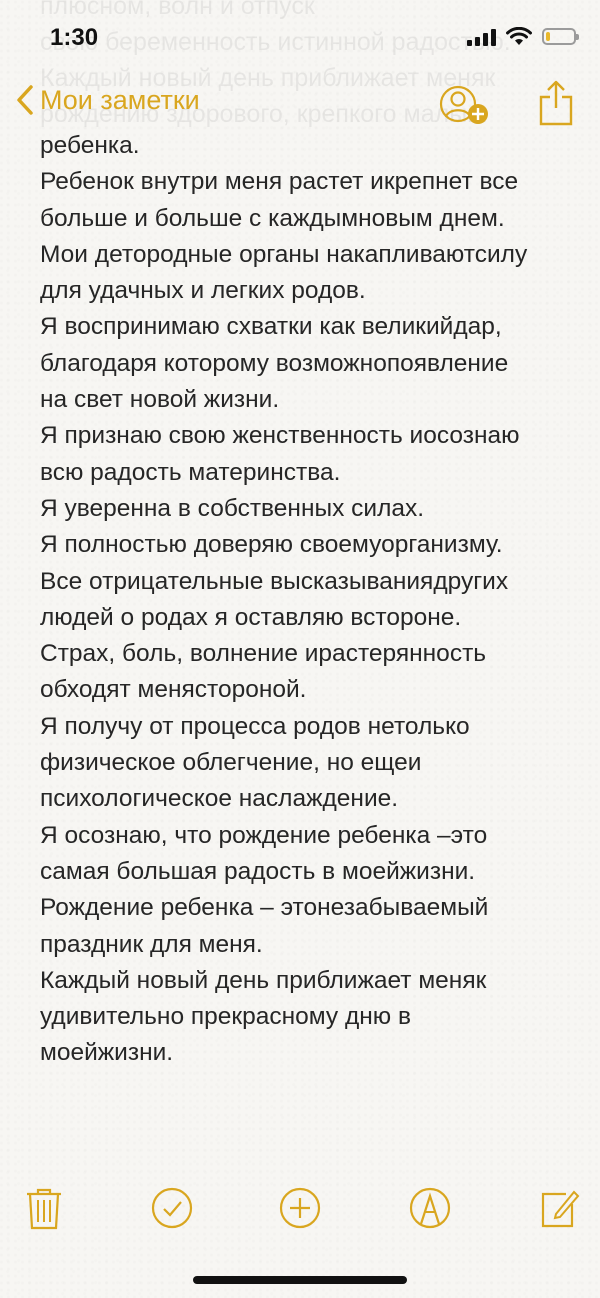 The width and height of the screenshot is (600, 1298). I want to click on note-line: Я полностью доверяю своемуорганизму., so click(271, 545).